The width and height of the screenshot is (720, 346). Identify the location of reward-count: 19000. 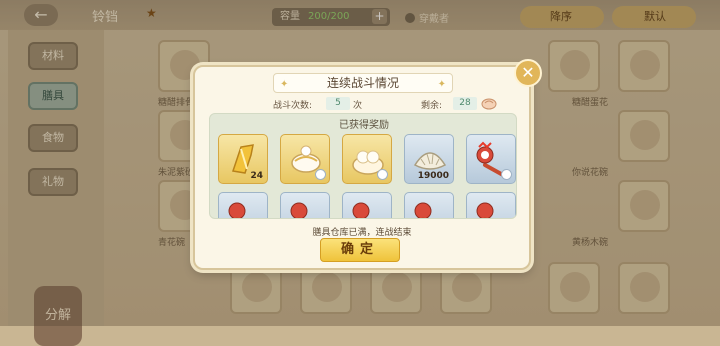
(433, 176).